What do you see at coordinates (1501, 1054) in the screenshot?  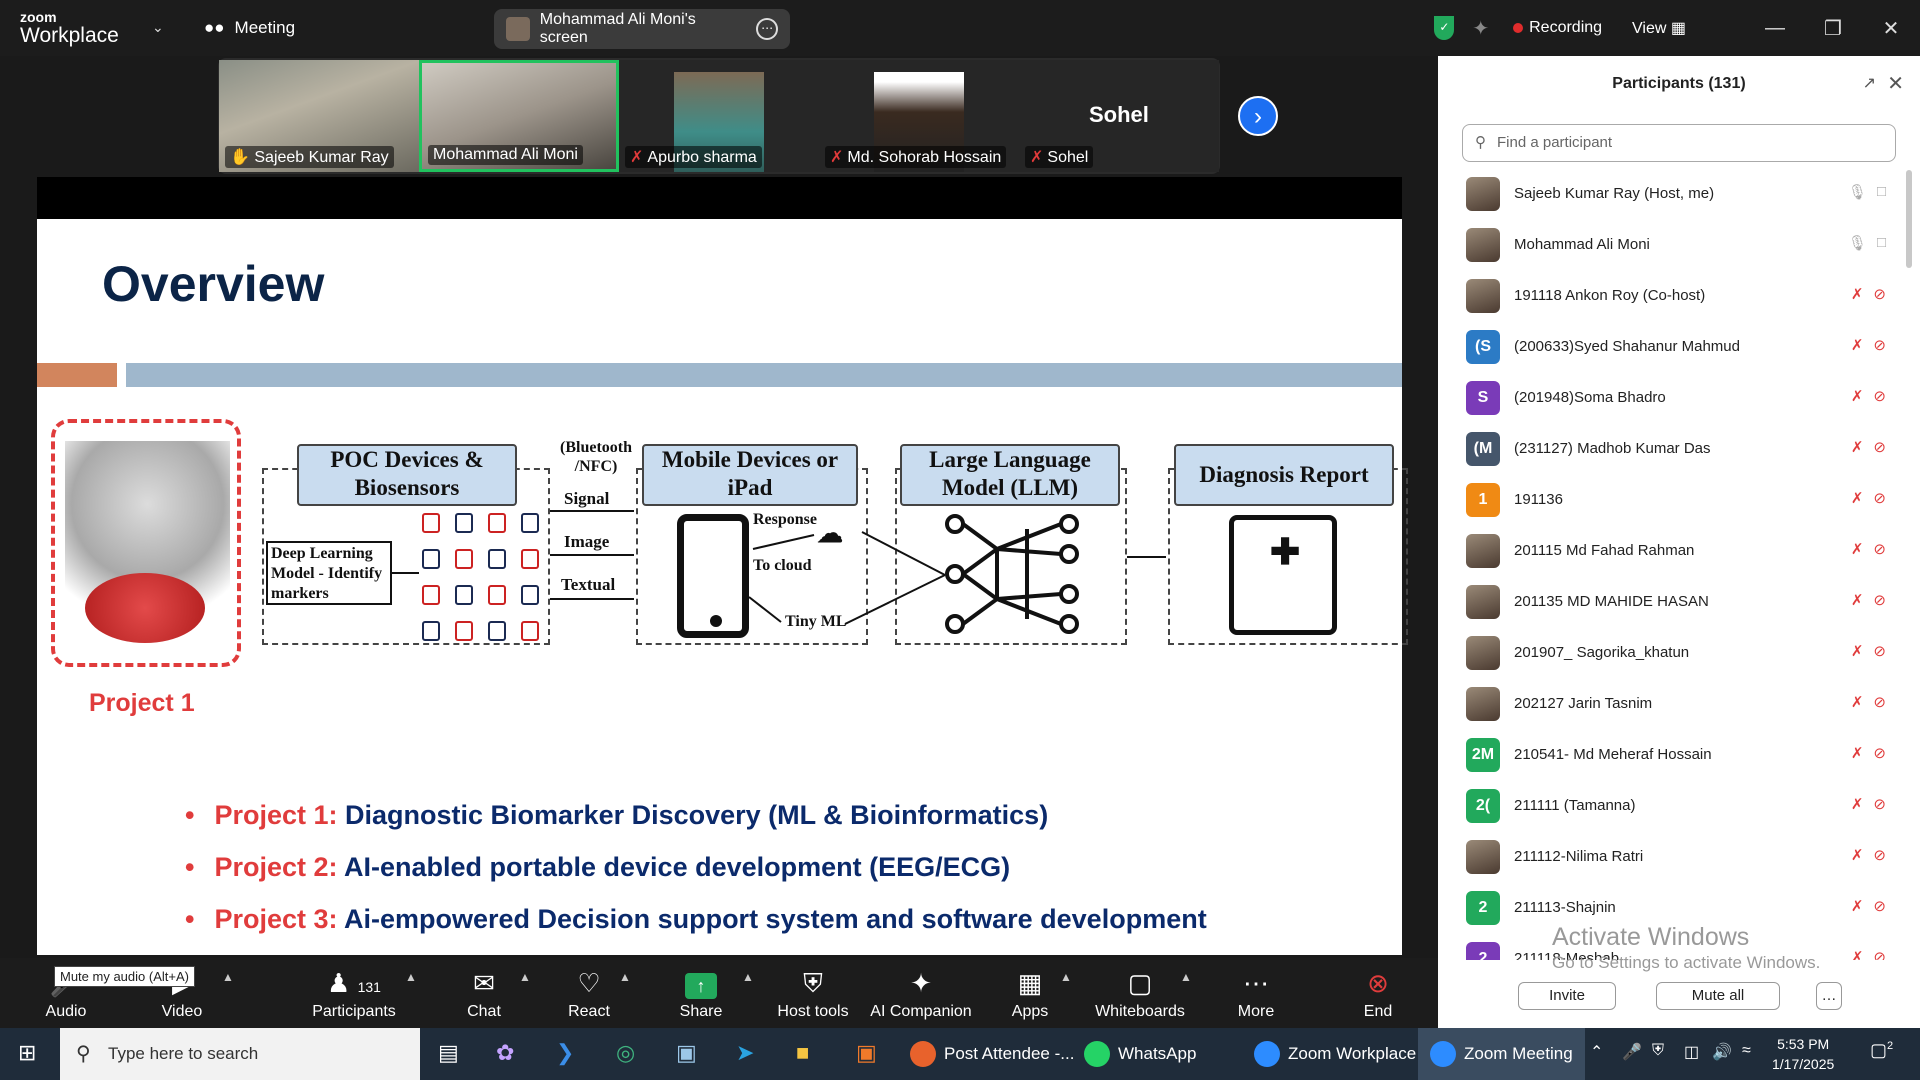 I see `taskbar-app-zoom-meeting: Zoom Meeting` at bounding box center [1501, 1054].